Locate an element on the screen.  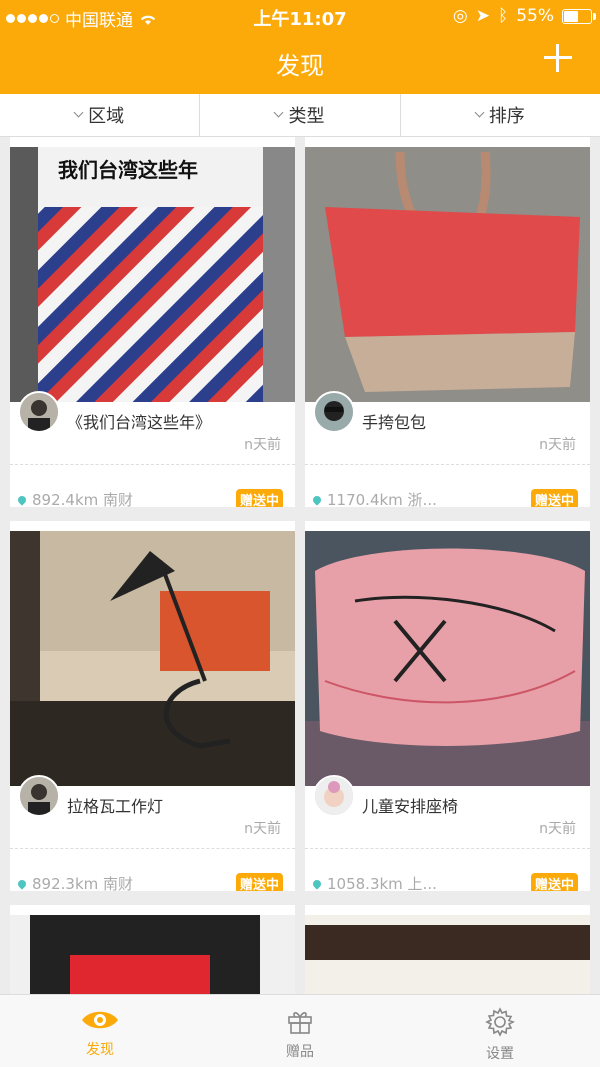
item-title: 拉格瓦工作灯 is located at coordinates (115, 806).